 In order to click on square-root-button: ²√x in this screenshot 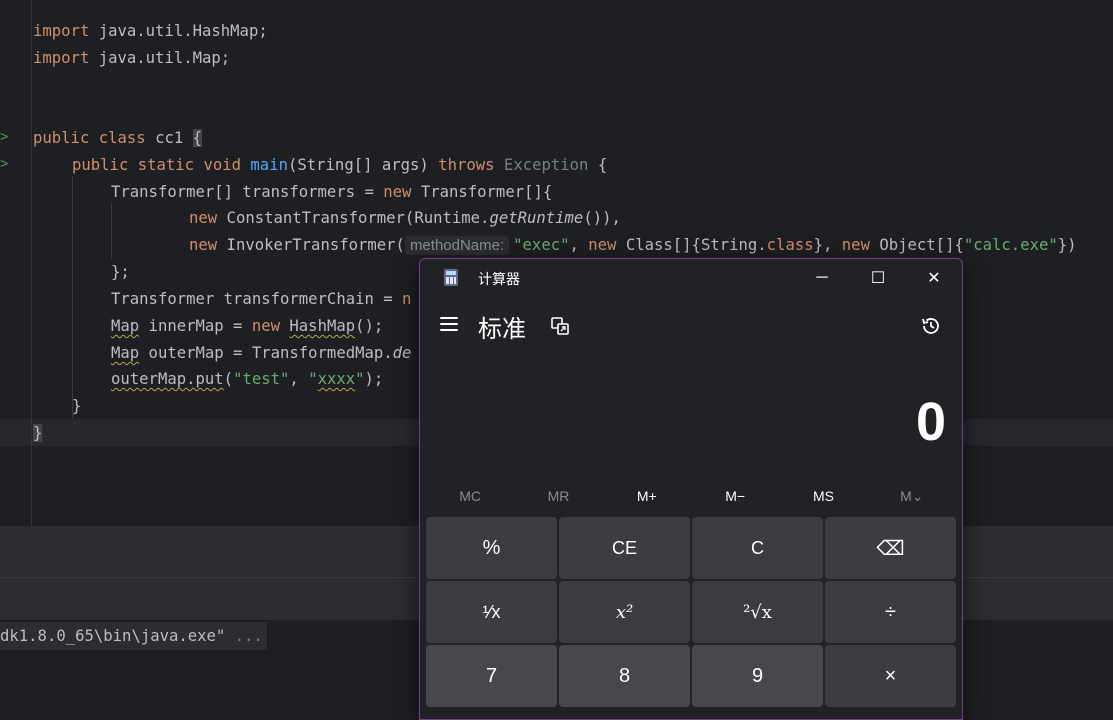, I will do `click(757, 612)`.